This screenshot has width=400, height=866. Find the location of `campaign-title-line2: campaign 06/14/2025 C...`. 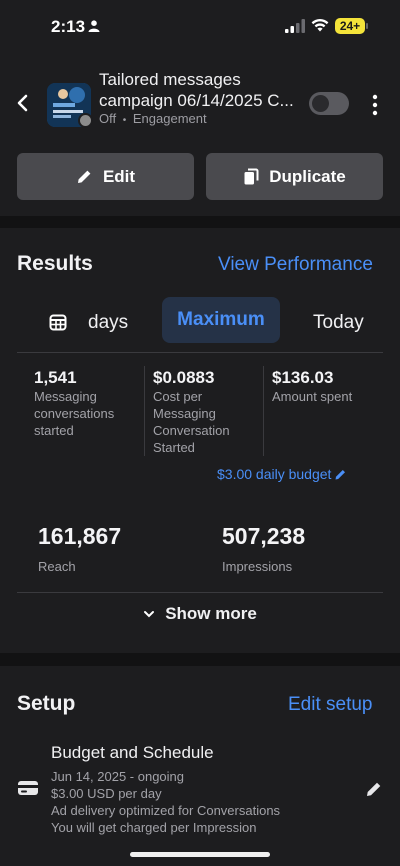

campaign-title-line2: campaign 06/14/2025 C... is located at coordinates (196, 100).